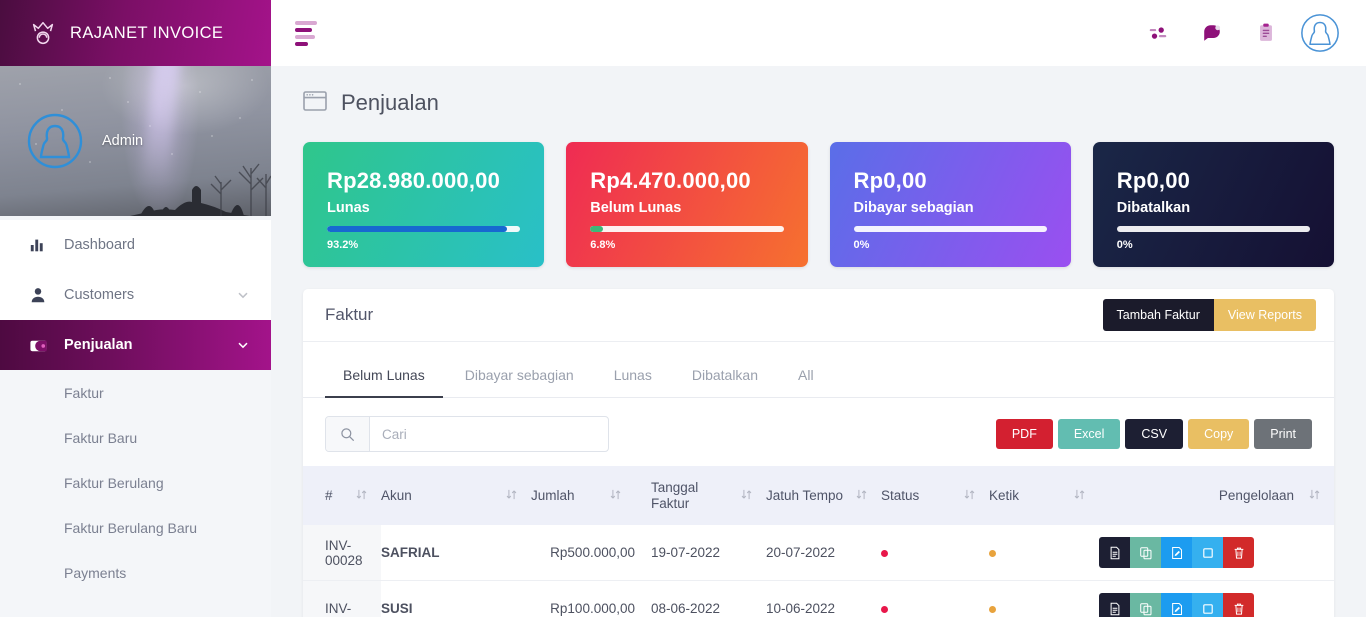 The image size is (1366, 617). Describe the element at coordinates (818, 99) in the screenshot. I see `page-header: Penjualan` at that location.